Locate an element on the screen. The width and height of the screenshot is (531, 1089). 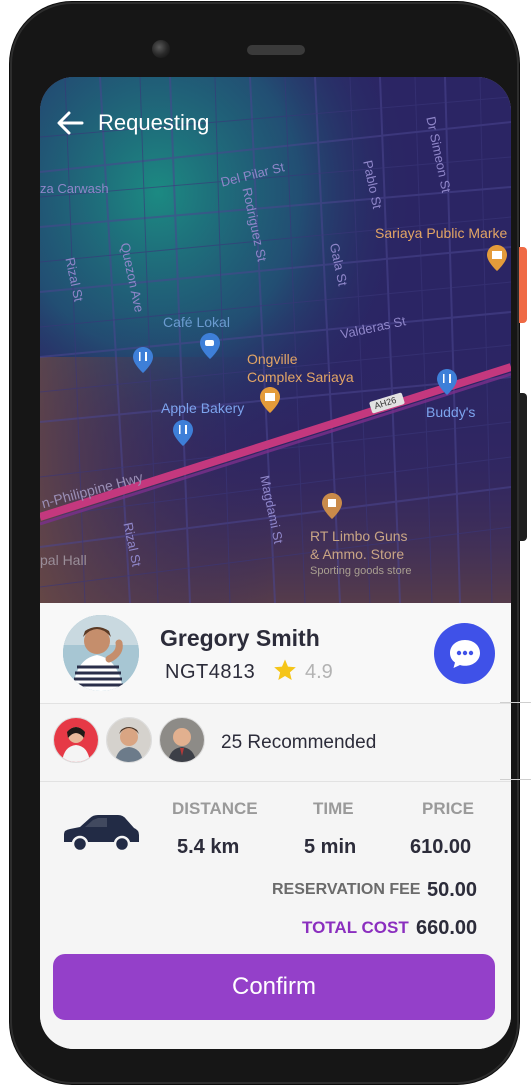
place-label: Apple Bakery is located at coordinates (203, 408).